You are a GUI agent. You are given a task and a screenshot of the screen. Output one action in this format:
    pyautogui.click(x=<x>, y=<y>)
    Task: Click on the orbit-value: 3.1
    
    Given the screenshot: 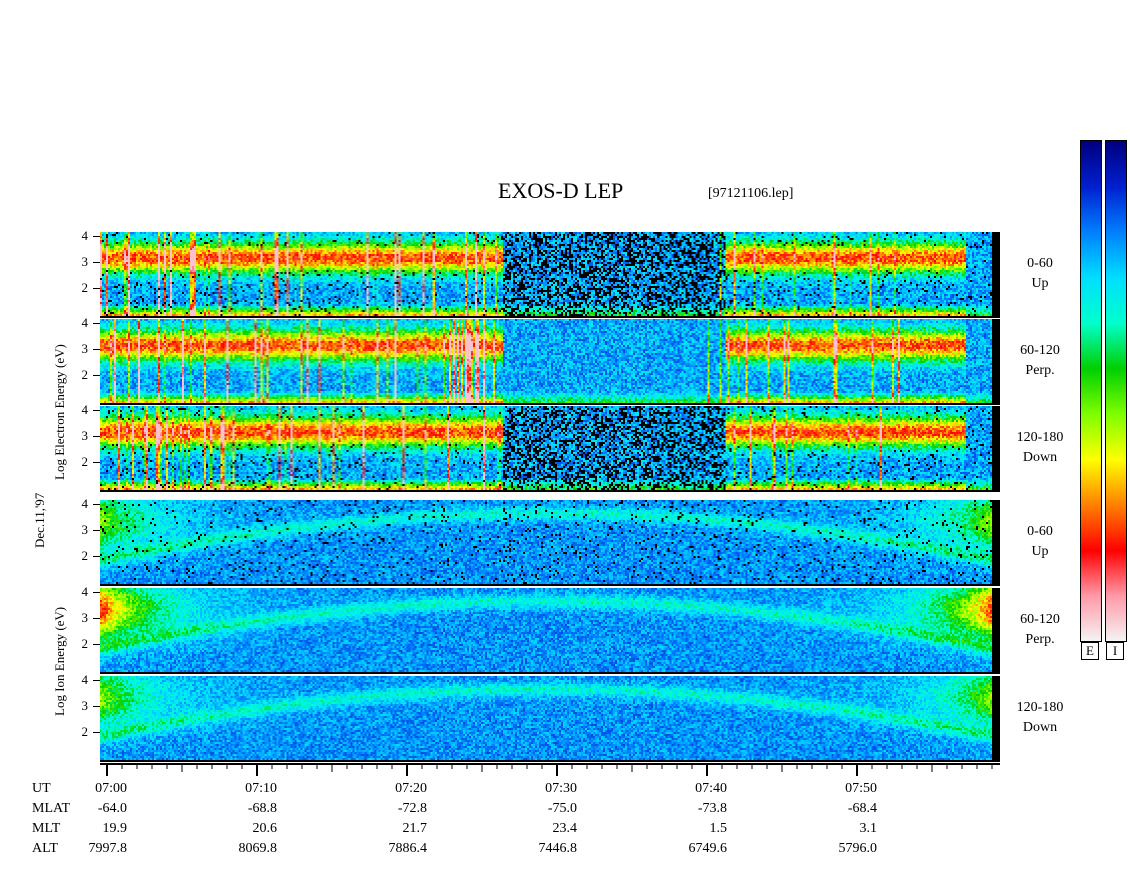 What is the action you would take?
    pyautogui.click(x=868, y=828)
    